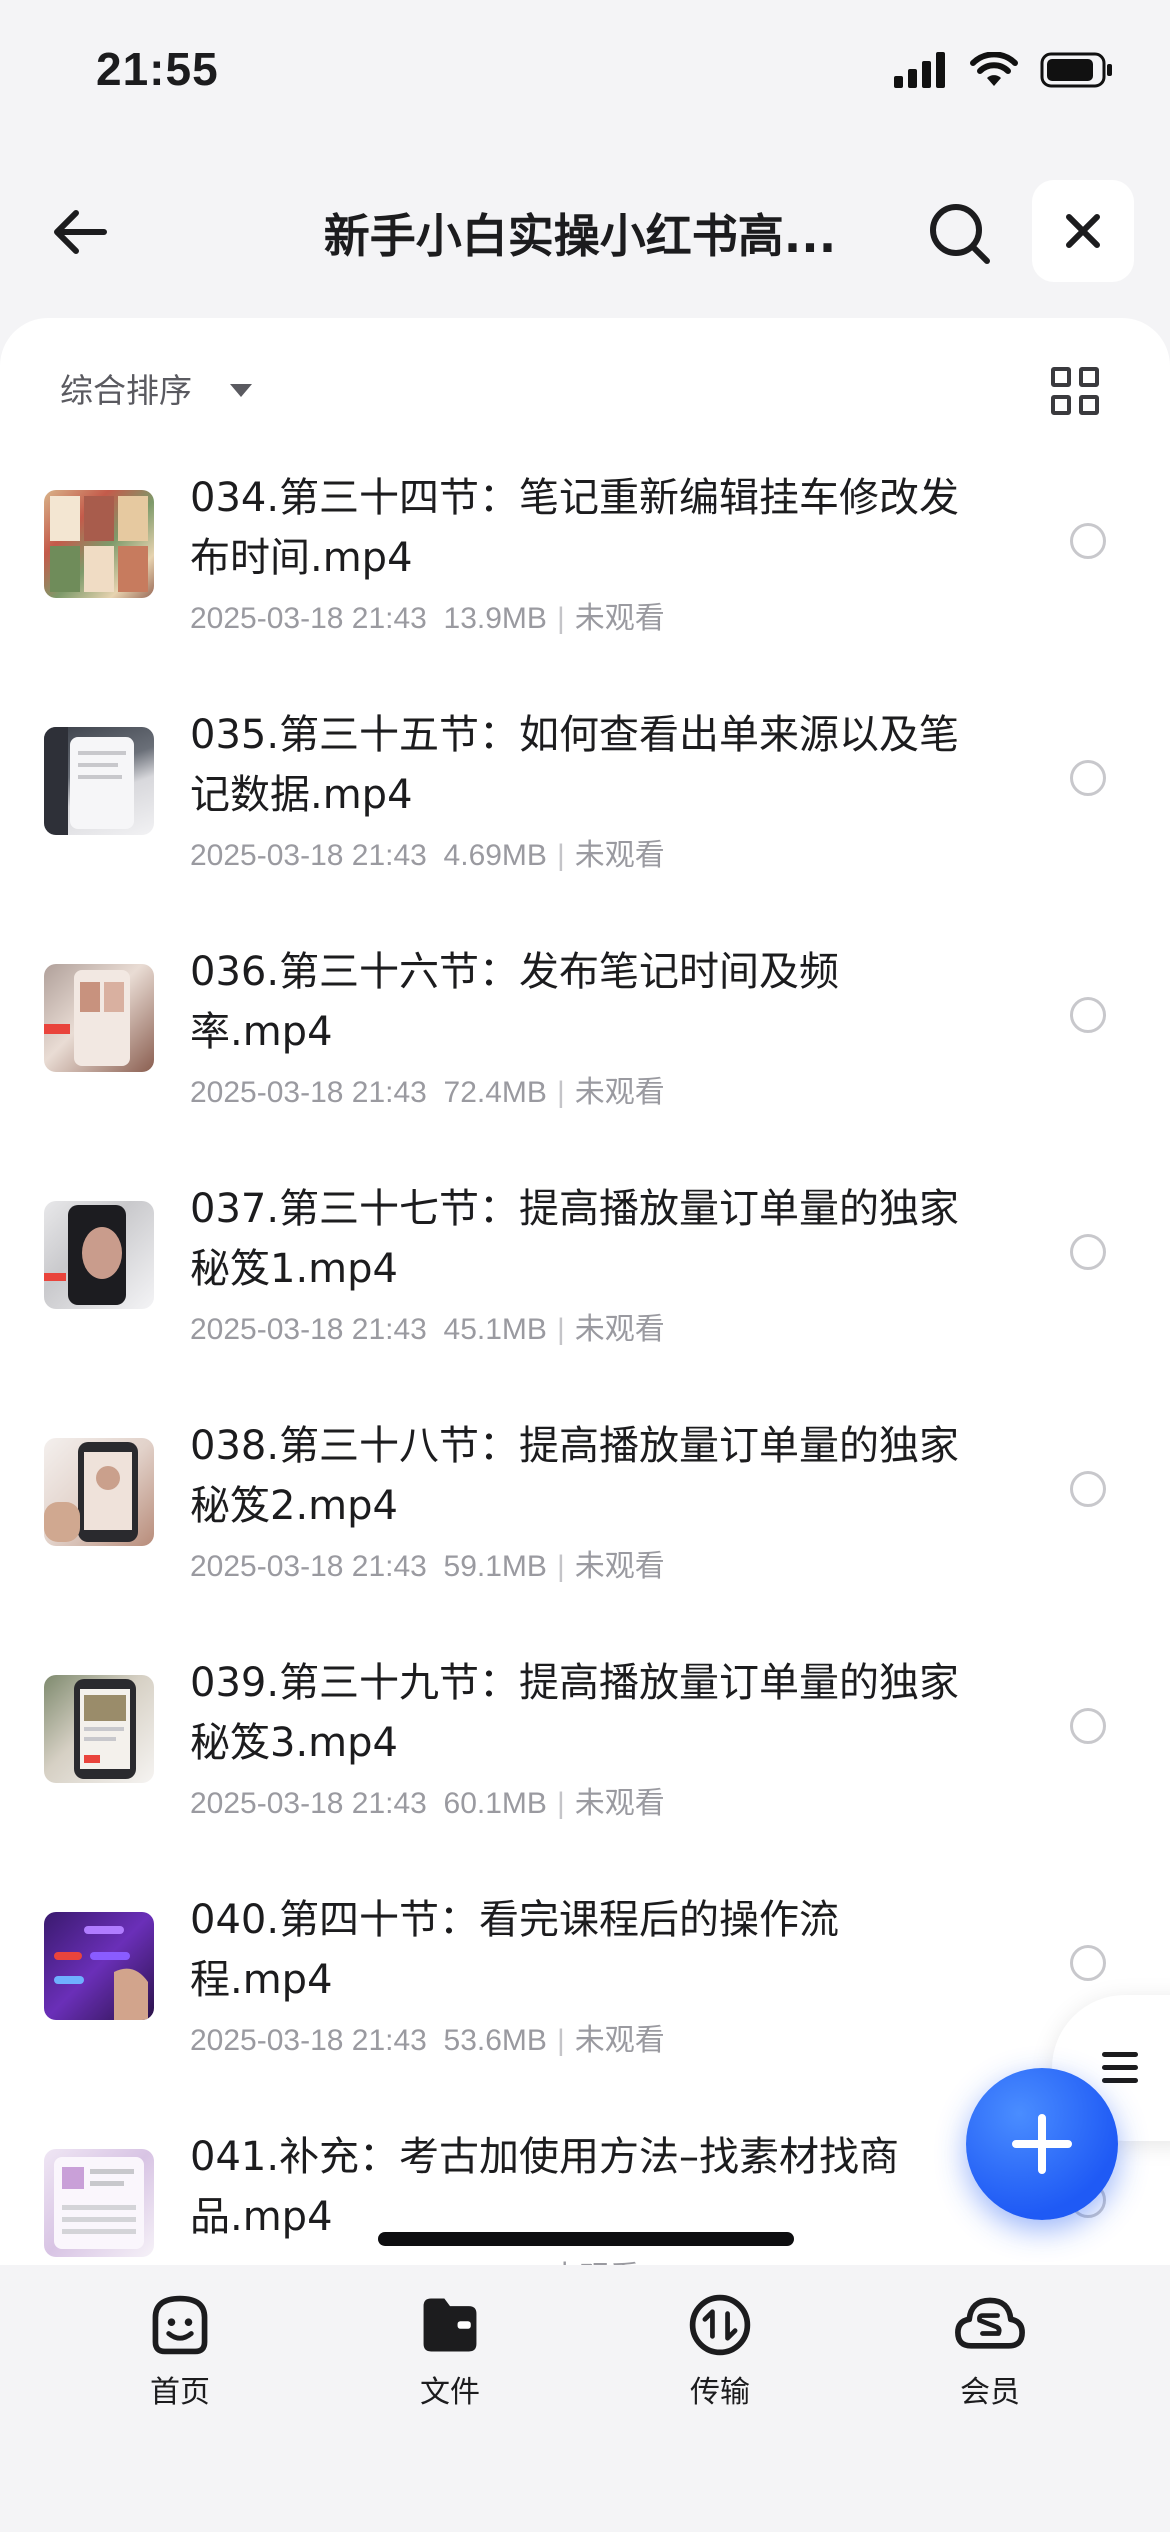 Image resolution: width=1170 pixels, height=2532 pixels. What do you see at coordinates (575, 765) in the screenshot?
I see `file-name: 035.第三十五节：如何查看出单来源以及笔记数据.mp4` at bounding box center [575, 765].